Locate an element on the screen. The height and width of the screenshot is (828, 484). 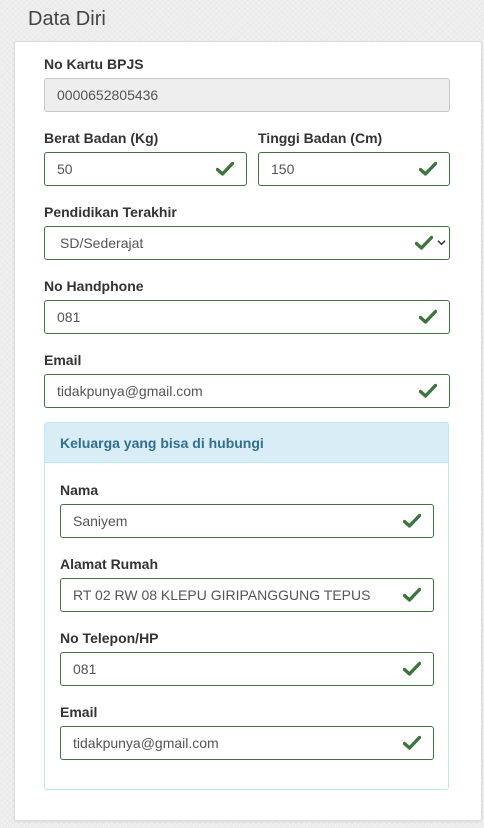
family-name-field: Saniyem is located at coordinates (247, 521).